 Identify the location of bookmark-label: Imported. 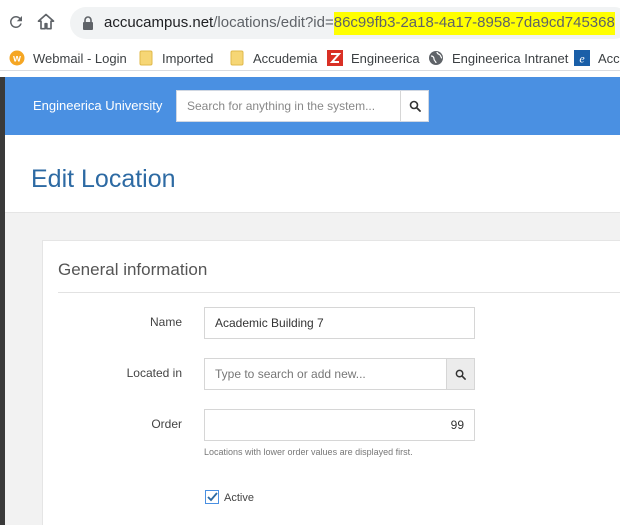
(188, 58).